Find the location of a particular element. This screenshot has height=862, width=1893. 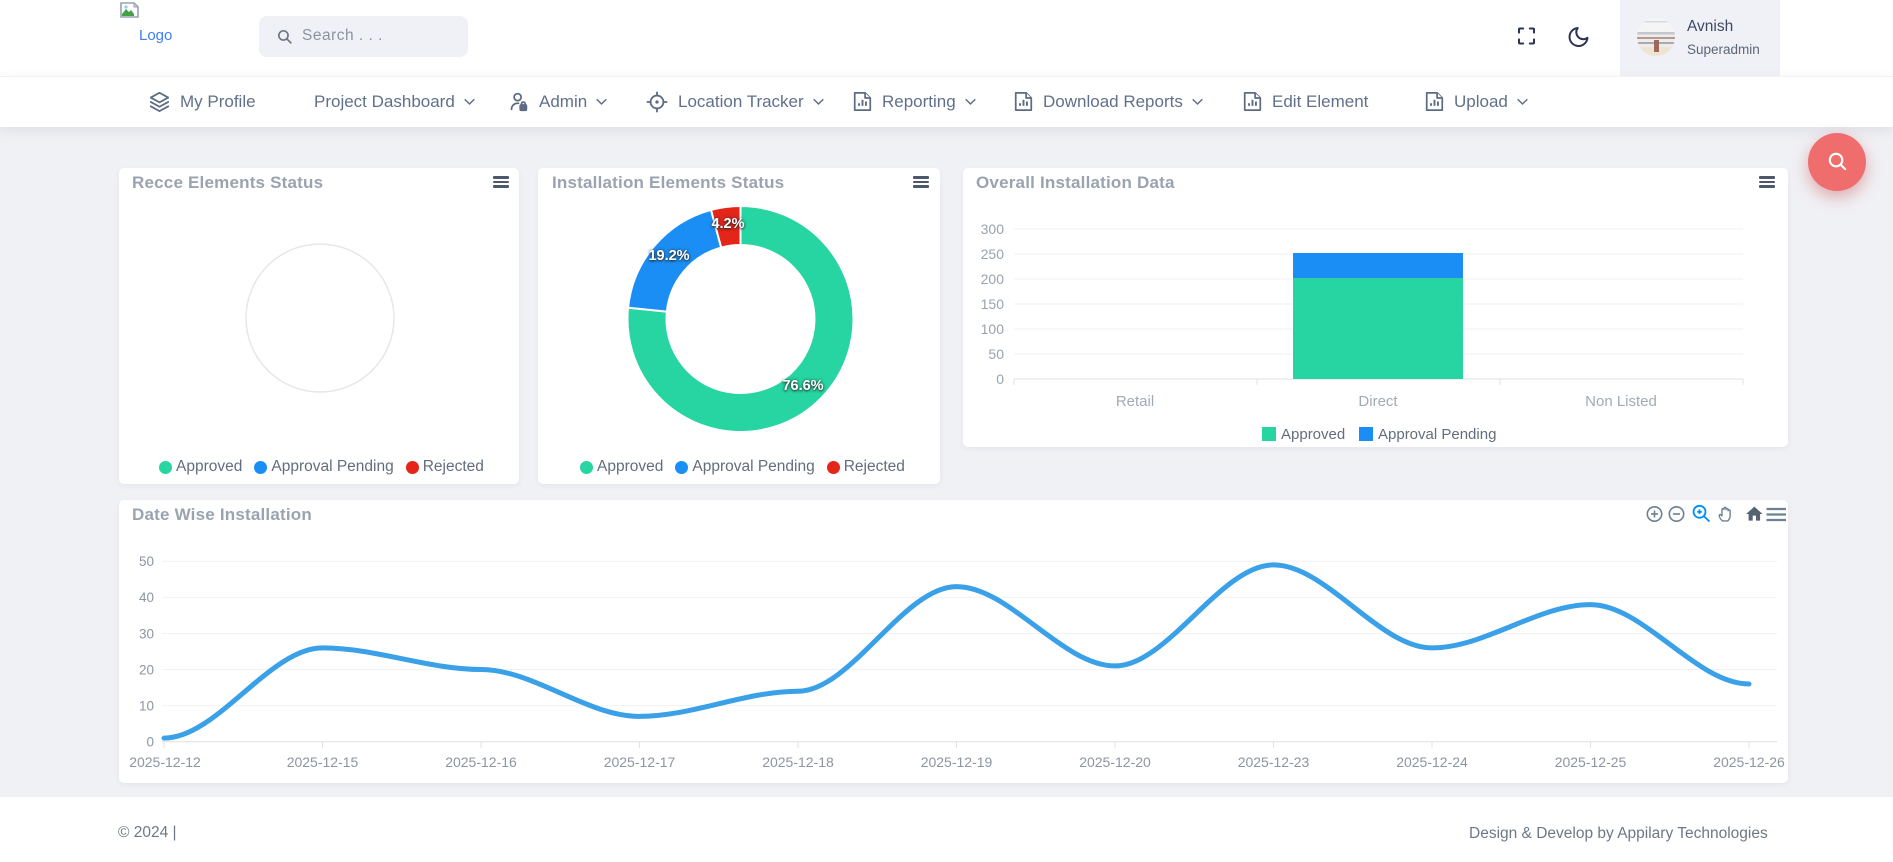

svg-text: Approval Pending is located at coordinates (1437, 434).